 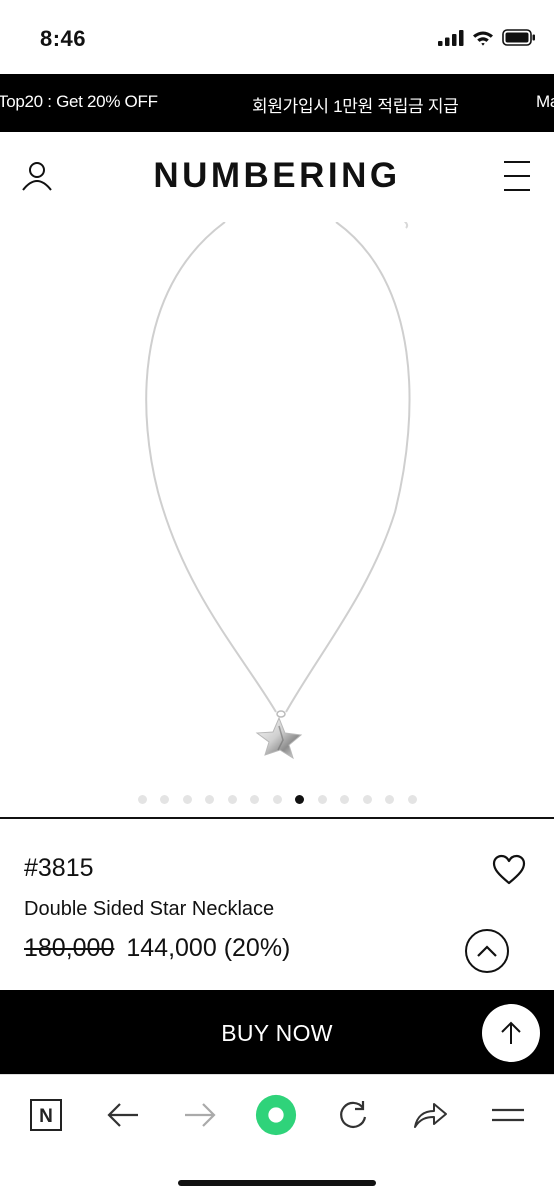 I want to click on collapse-info-button, so click(x=487, y=951).